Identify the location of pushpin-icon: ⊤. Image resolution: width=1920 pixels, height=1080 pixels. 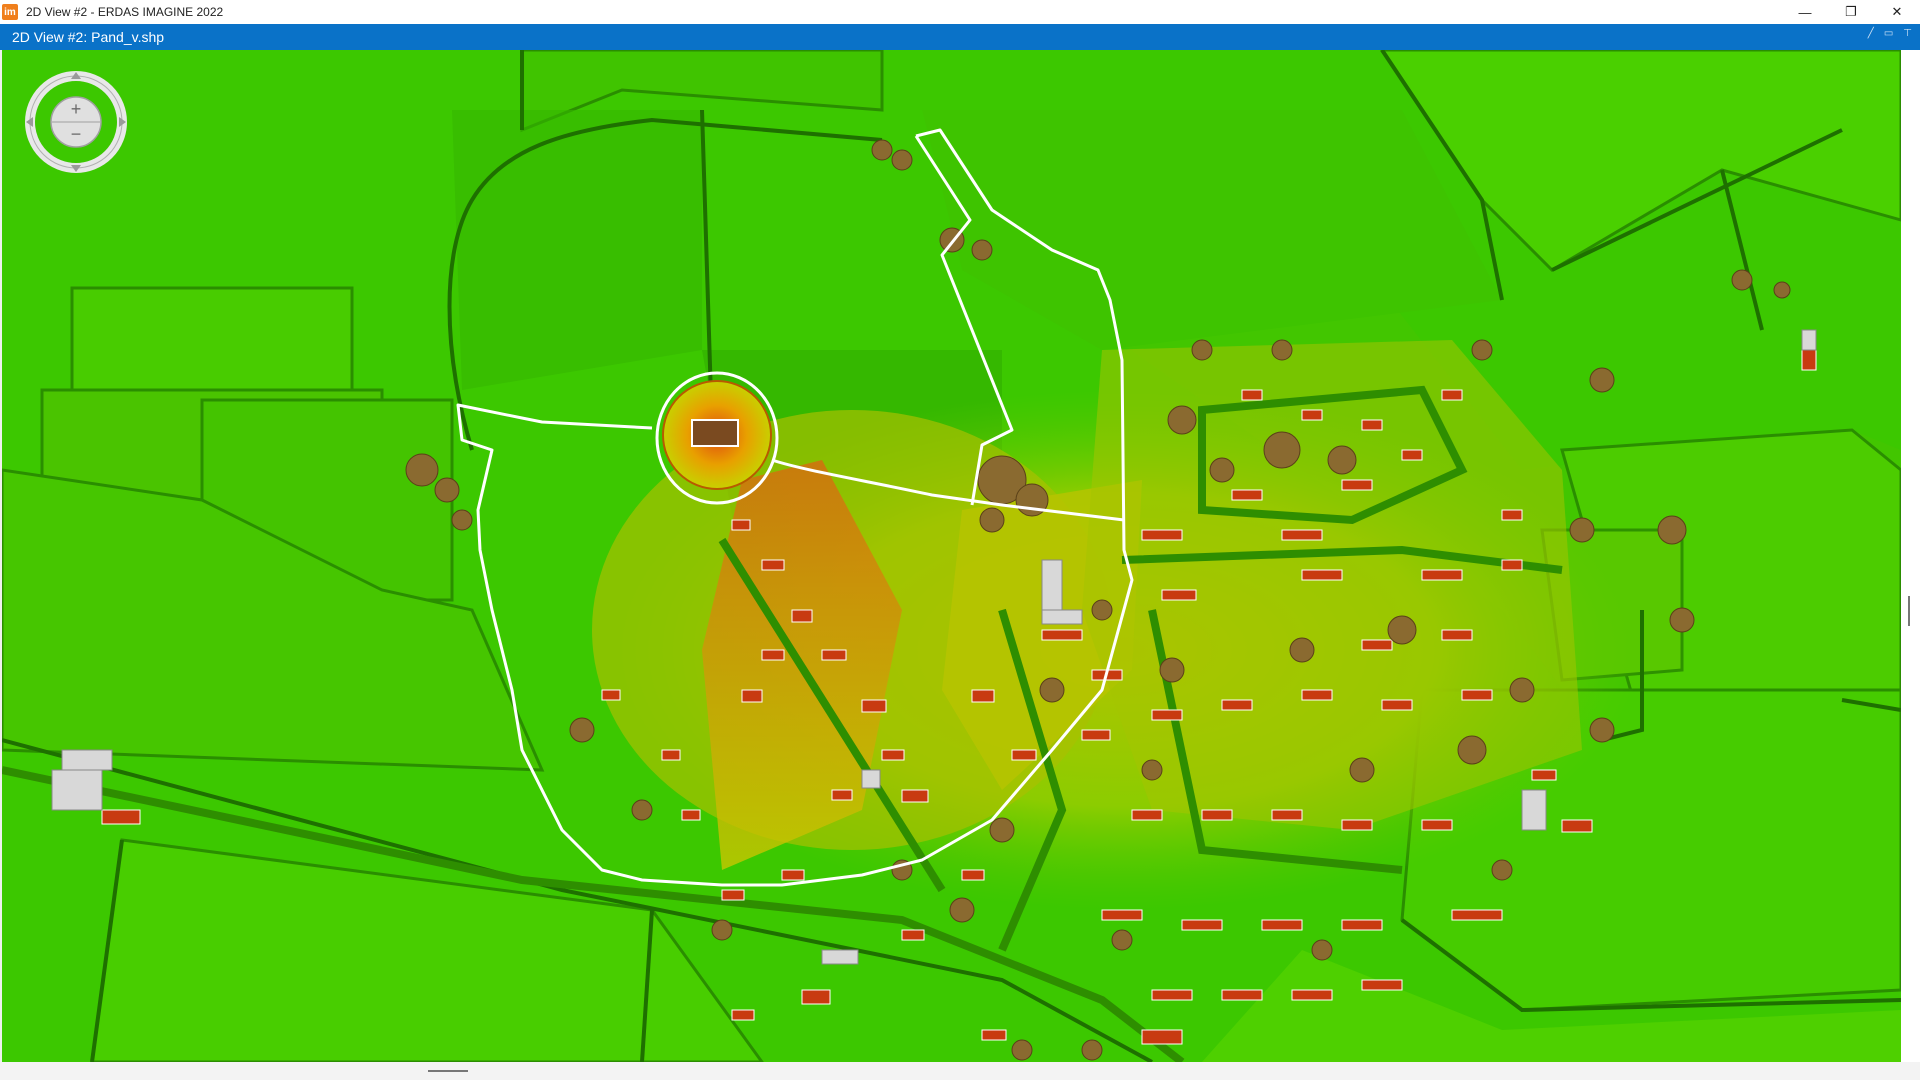
(1907, 33).